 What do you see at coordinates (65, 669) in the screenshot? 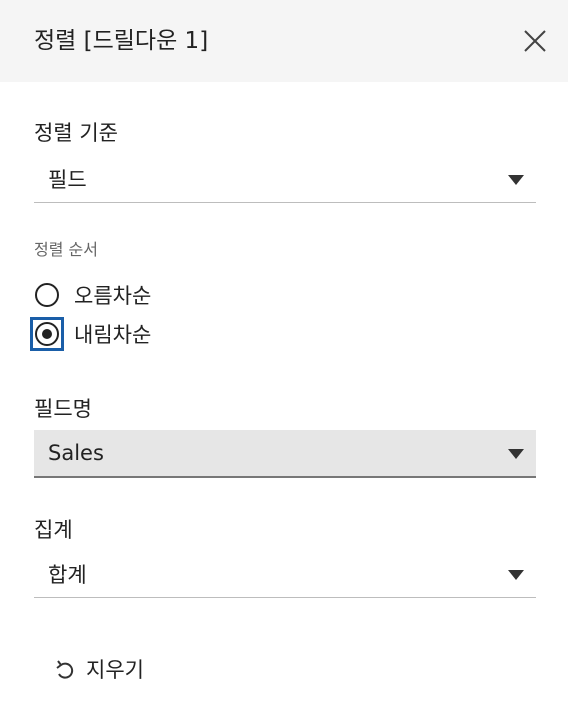
I see `undo-icon` at bounding box center [65, 669].